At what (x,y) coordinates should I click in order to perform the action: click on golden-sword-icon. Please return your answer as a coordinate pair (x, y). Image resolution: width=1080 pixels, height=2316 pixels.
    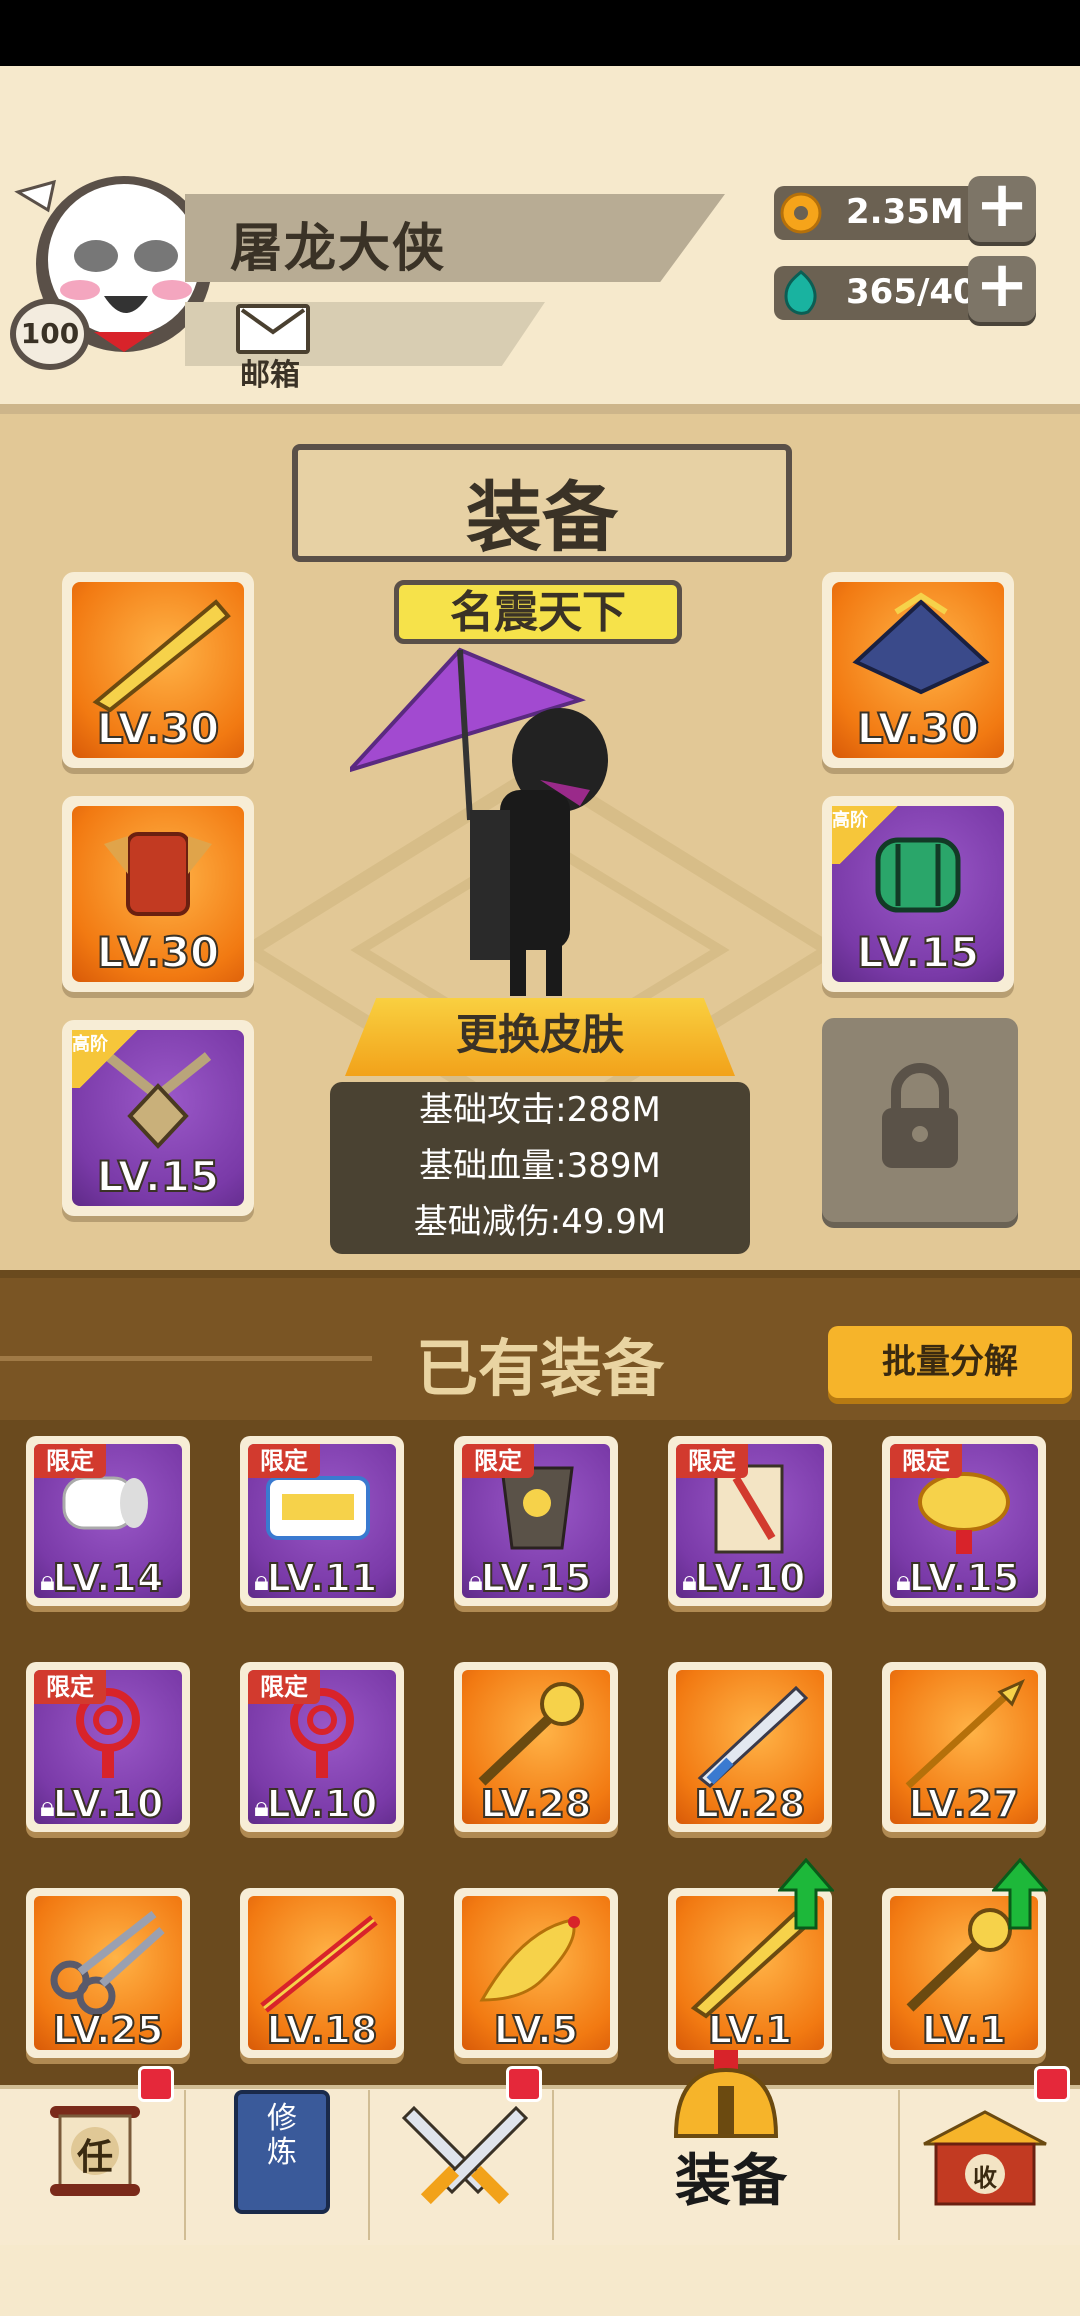
    Looking at the image, I should click on (161, 655).